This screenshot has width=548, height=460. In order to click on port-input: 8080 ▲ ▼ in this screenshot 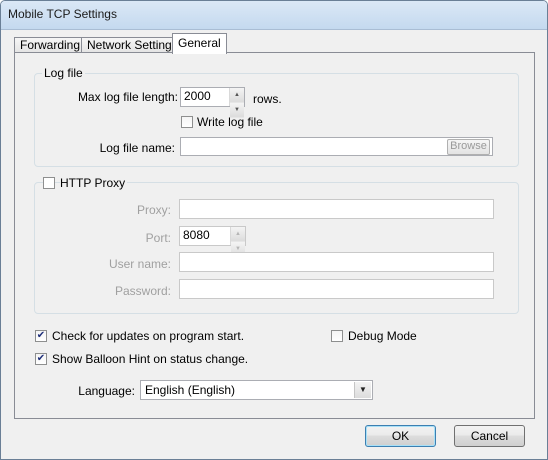, I will do `click(212, 241)`.